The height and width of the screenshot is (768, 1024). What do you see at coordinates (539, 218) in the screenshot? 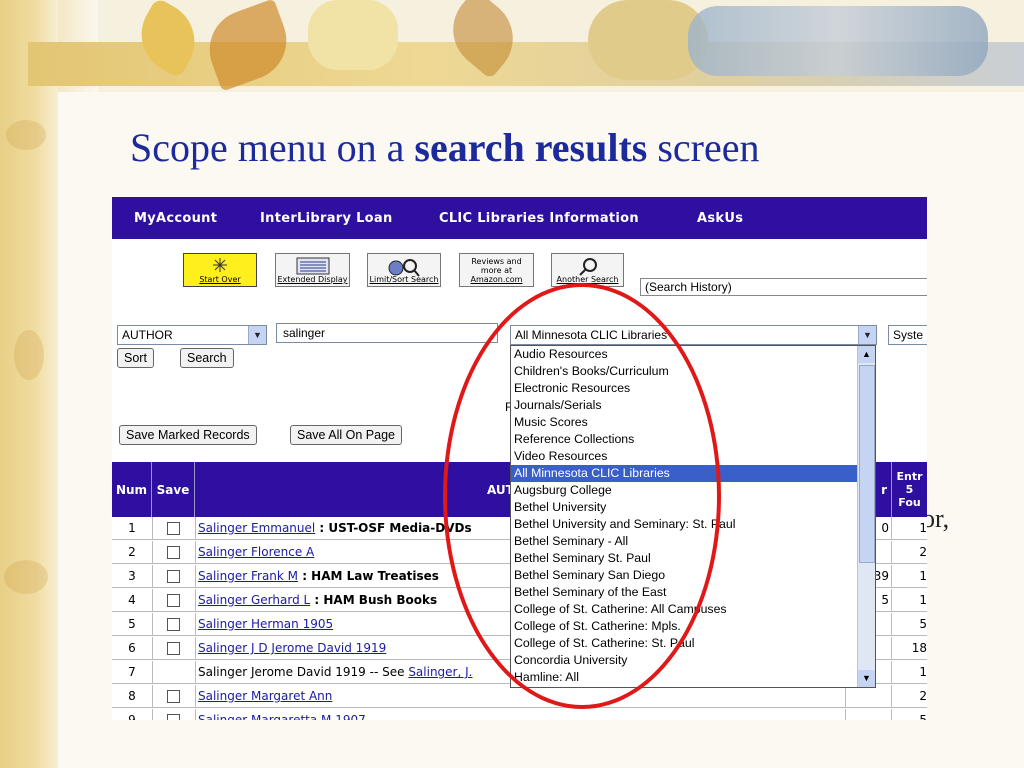
I see `nav-clic-info: CLIC Libraries Information` at bounding box center [539, 218].